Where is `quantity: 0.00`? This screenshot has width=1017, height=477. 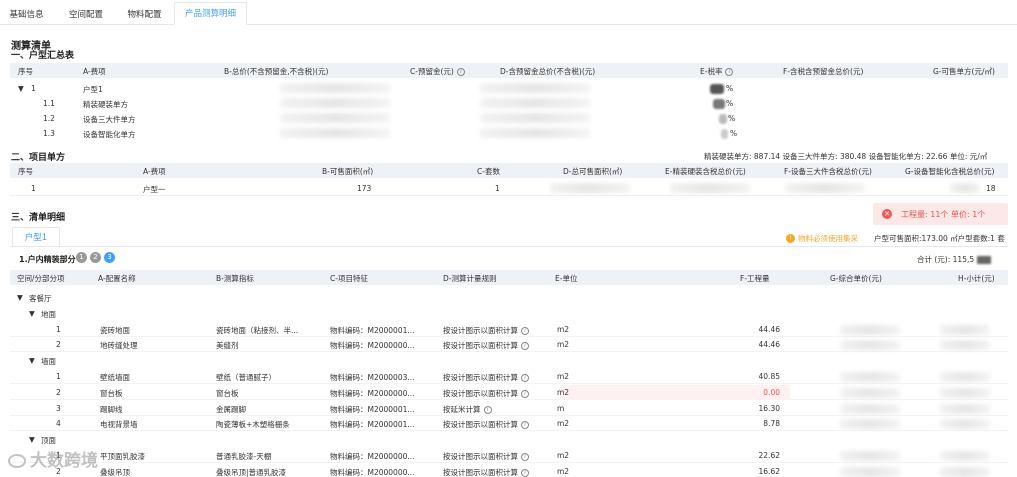 quantity: 0.00 is located at coordinates (765, 392).